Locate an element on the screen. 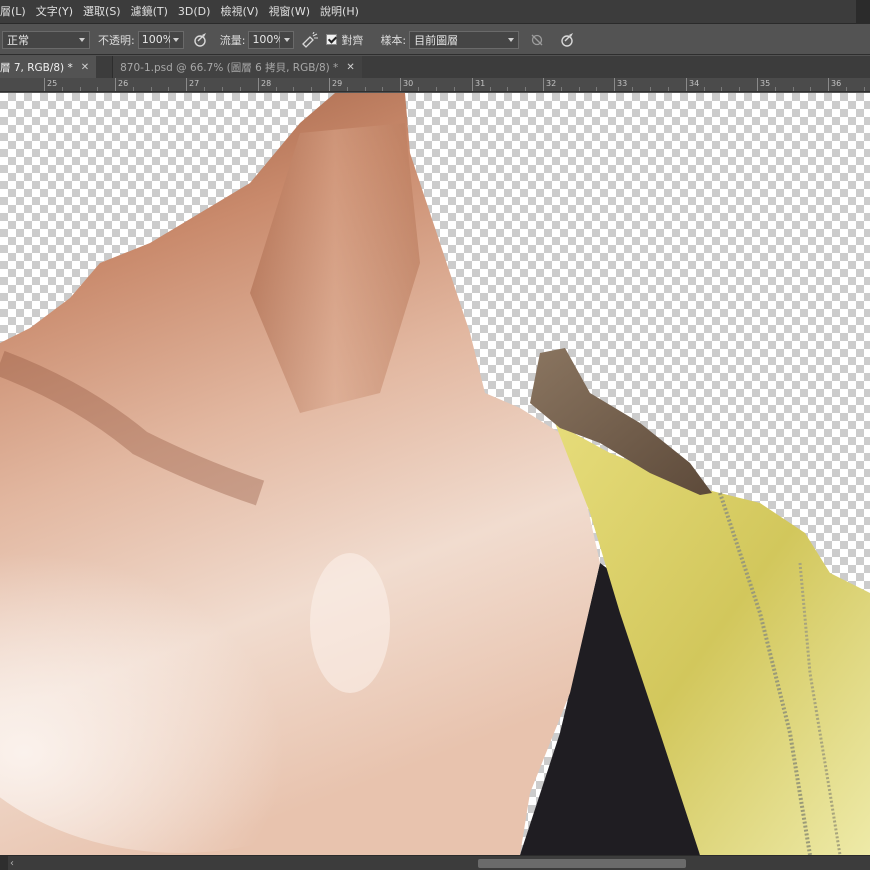 The image size is (870, 870). tab-document-870-1: 870-1.psd @ 66.7% (圖層 6 拷貝, RGB/8) * ✕ is located at coordinates (237, 67).